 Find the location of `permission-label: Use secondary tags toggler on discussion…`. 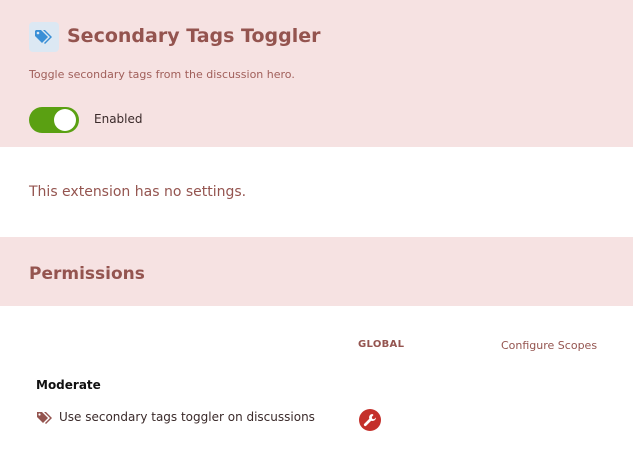

permission-label: Use secondary tags toggler on discussion… is located at coordinates (187, 417).